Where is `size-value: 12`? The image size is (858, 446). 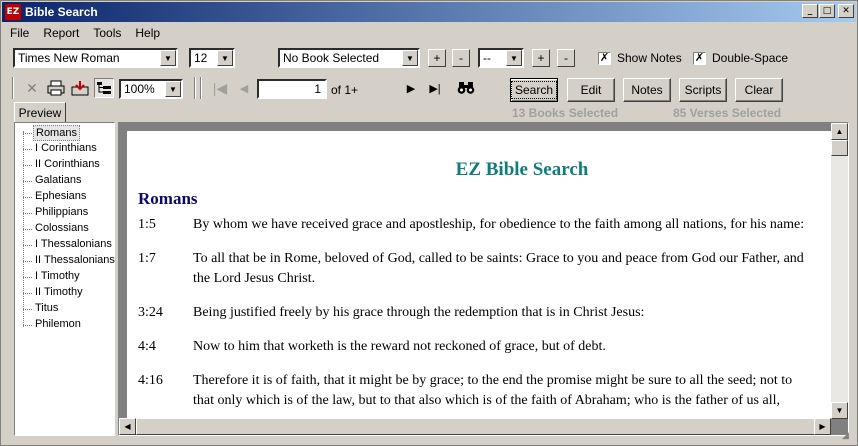
size-value: 12 is located at coordinates (201, 58).